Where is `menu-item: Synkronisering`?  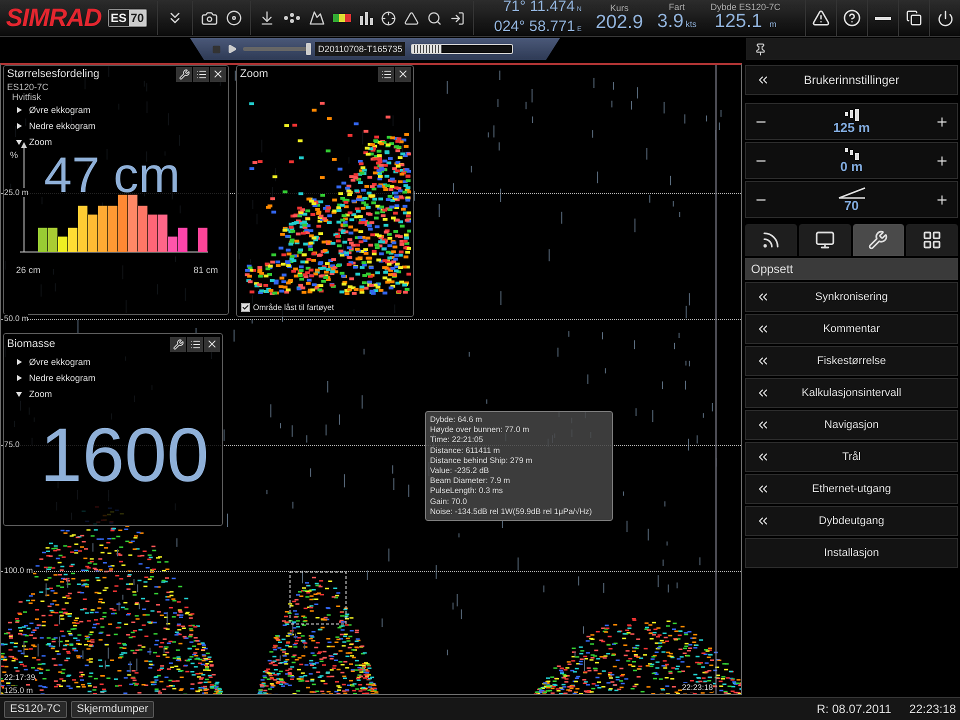
menu-item: Synkronisering is located at coordinates (851, 297).